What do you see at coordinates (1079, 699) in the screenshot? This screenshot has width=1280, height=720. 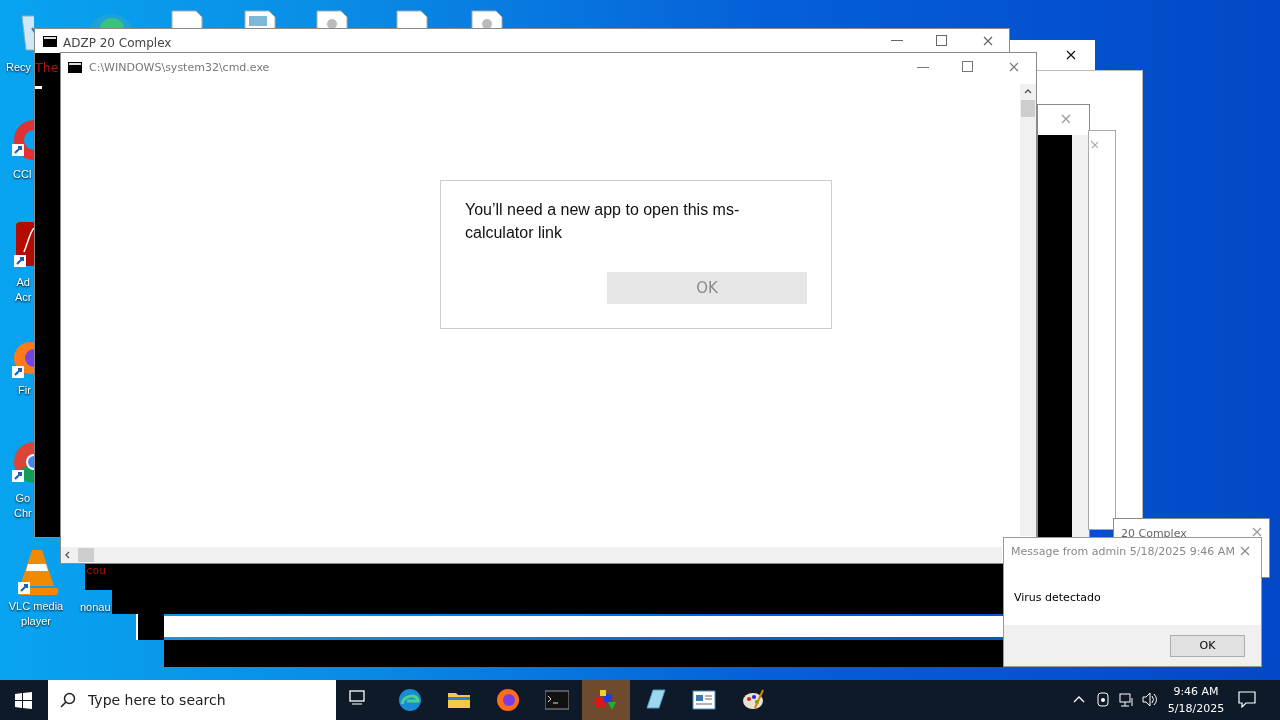 I see `chevron-up-icon` at bounding box center [1079, 699].